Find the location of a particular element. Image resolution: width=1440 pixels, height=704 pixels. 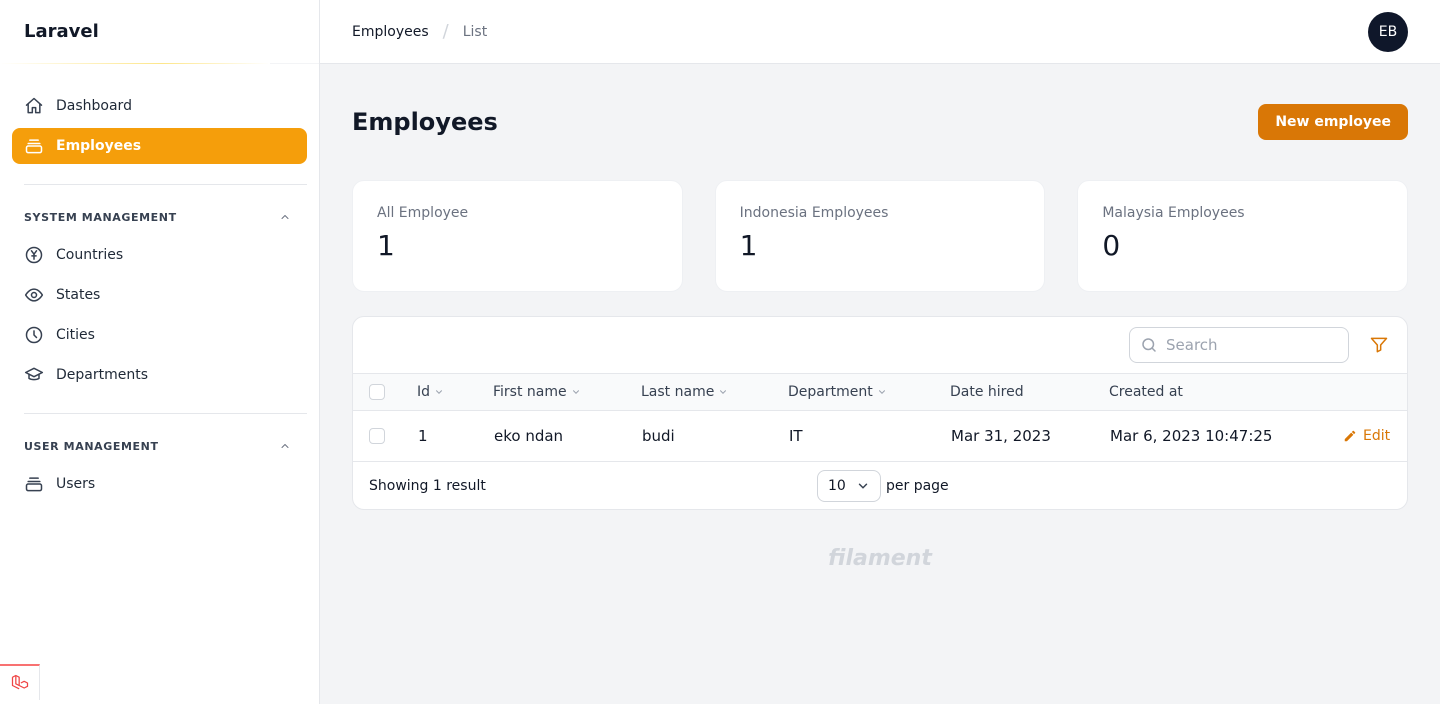

row-select-cell is located at coordinates (377, 436).